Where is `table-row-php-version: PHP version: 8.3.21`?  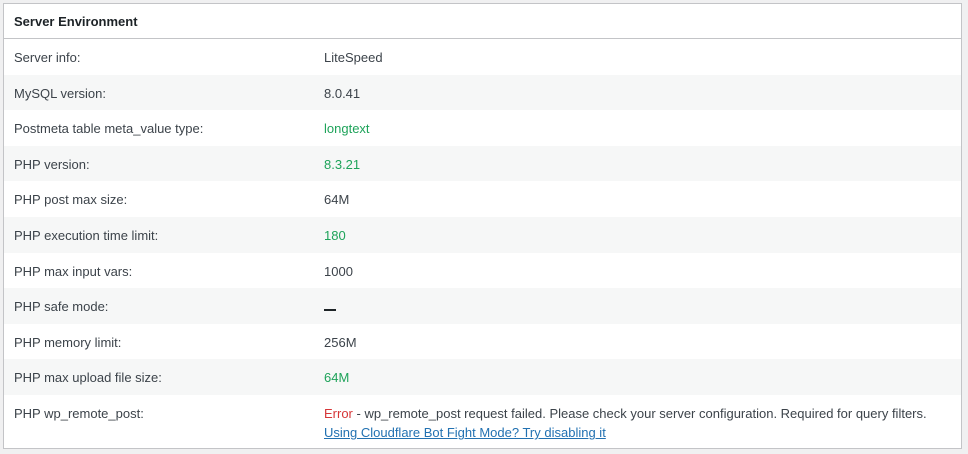
table-row-php-version: PHP version: 8.3.21 is located at coordinates (482, 163).